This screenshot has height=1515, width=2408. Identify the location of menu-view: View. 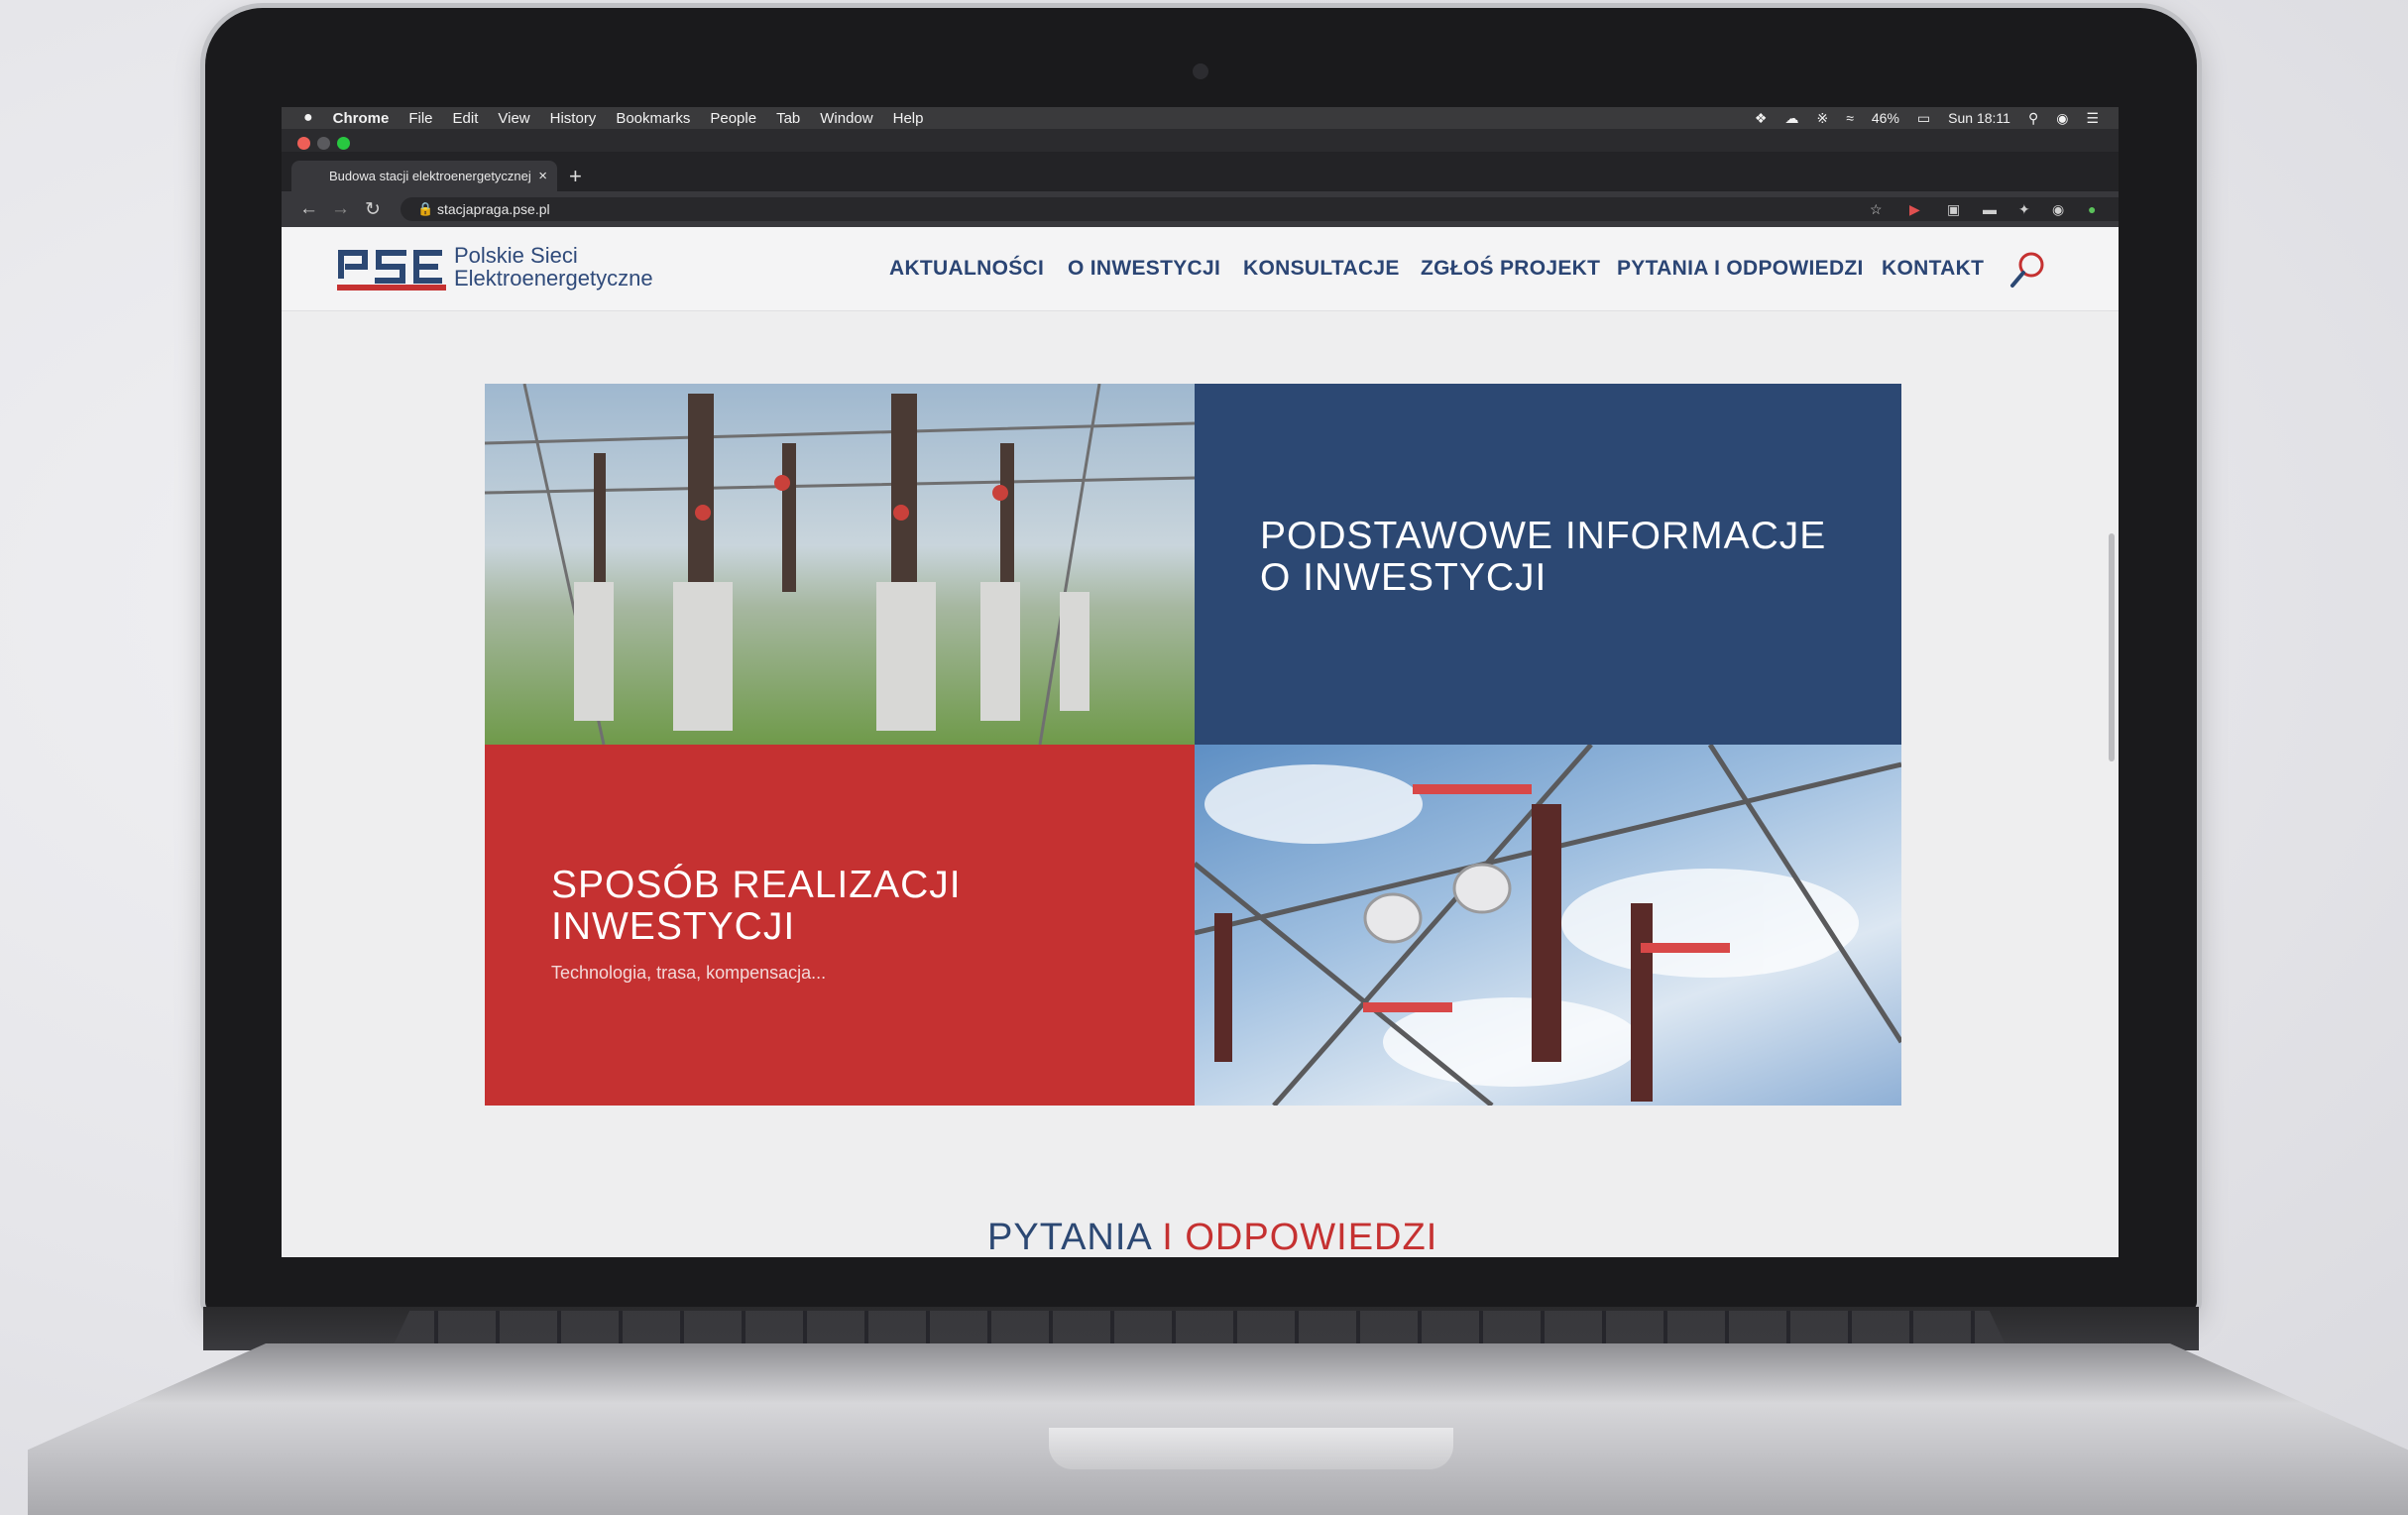
(513, 119).